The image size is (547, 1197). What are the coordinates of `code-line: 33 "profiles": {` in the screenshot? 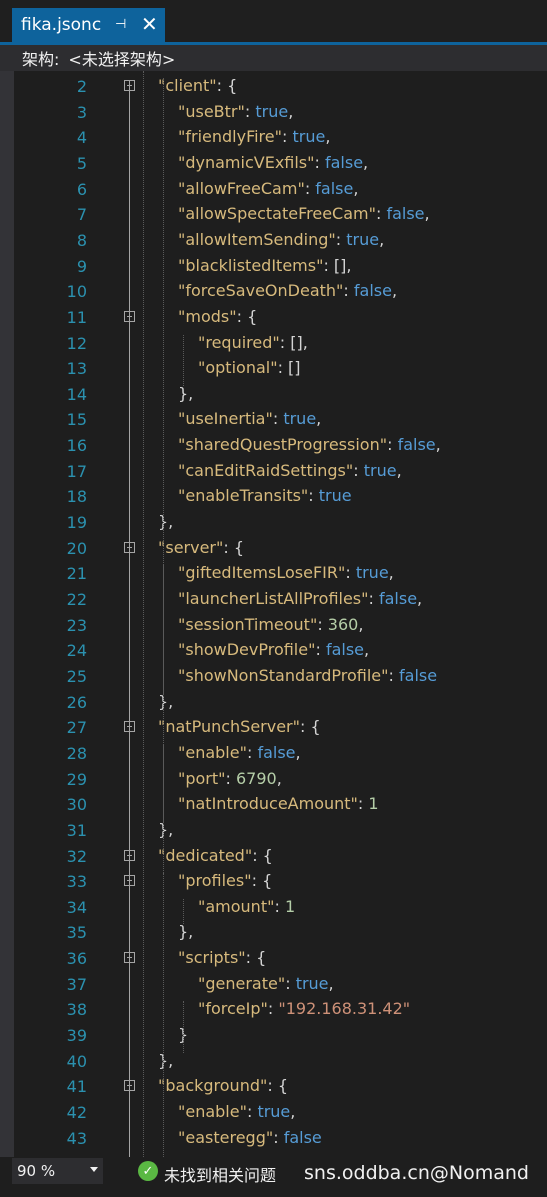 It's located at (273, 882).